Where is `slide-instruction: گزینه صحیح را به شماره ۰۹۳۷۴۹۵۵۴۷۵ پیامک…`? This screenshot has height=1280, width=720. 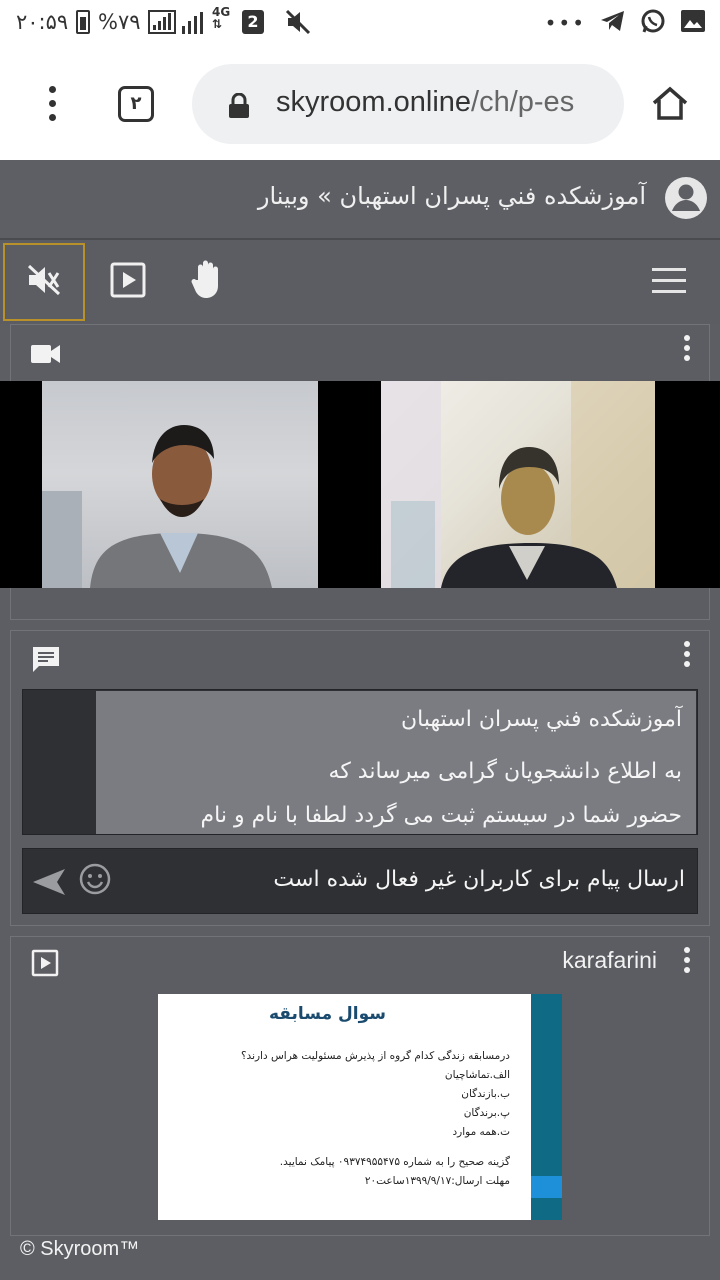 slide-instruction: گزینه صحیح را به شماره ۰۹۳۷۴۹۵۵۴۷۵ پیامک… is located at coordinates (394, 1162).